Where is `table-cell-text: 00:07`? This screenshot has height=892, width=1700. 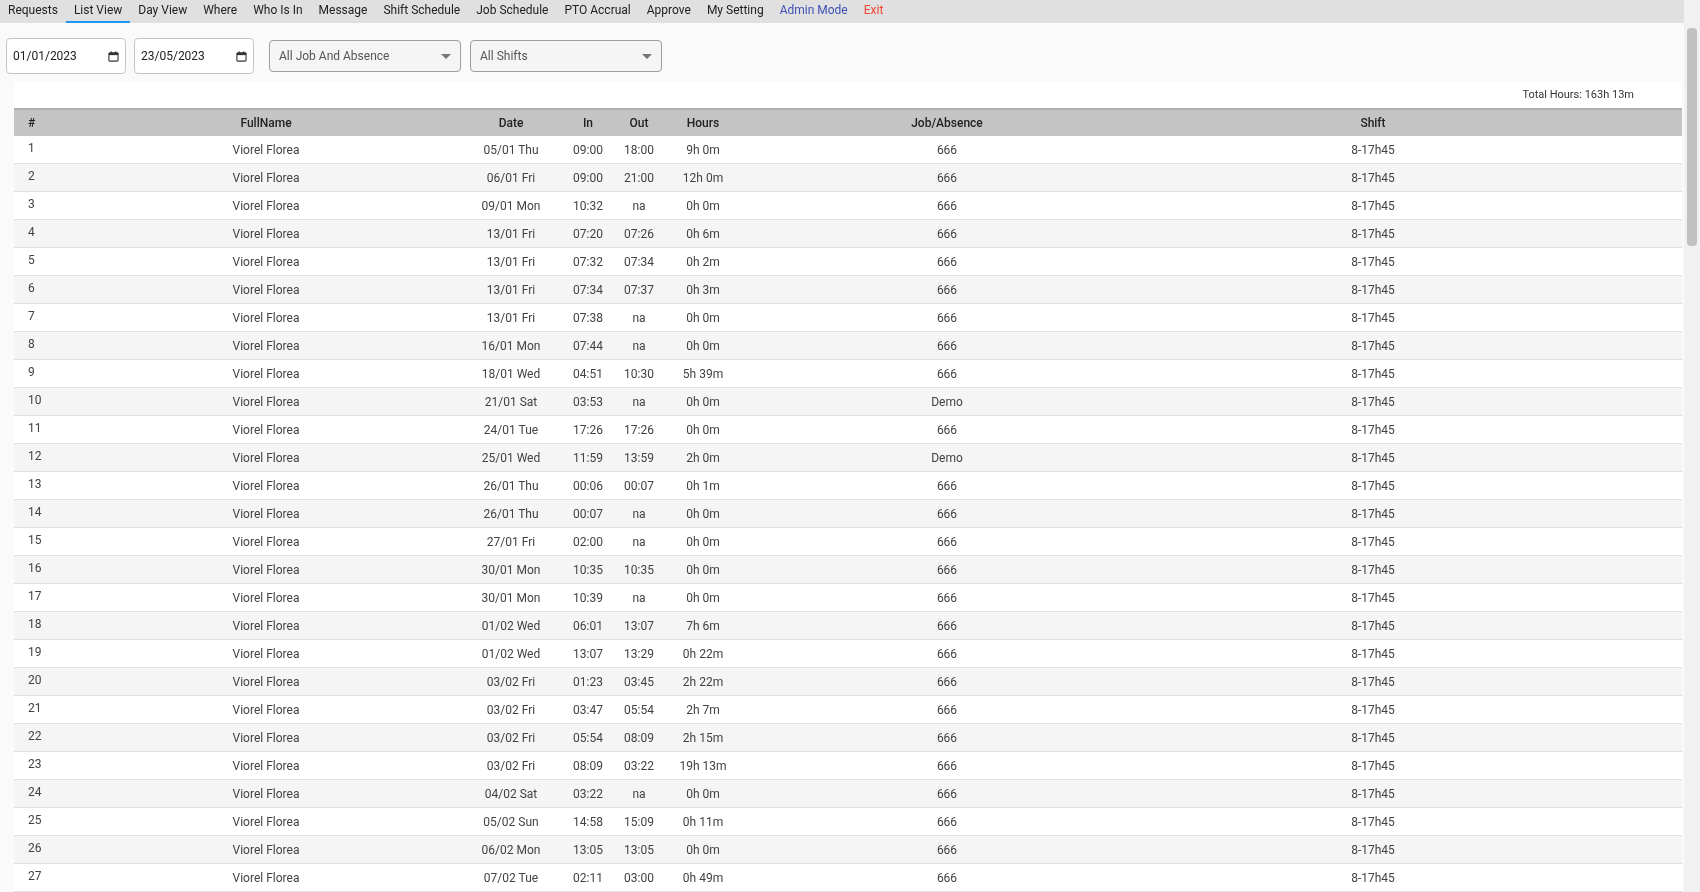
table-cell-text: 00:07 is located at coordinates (588, 514).